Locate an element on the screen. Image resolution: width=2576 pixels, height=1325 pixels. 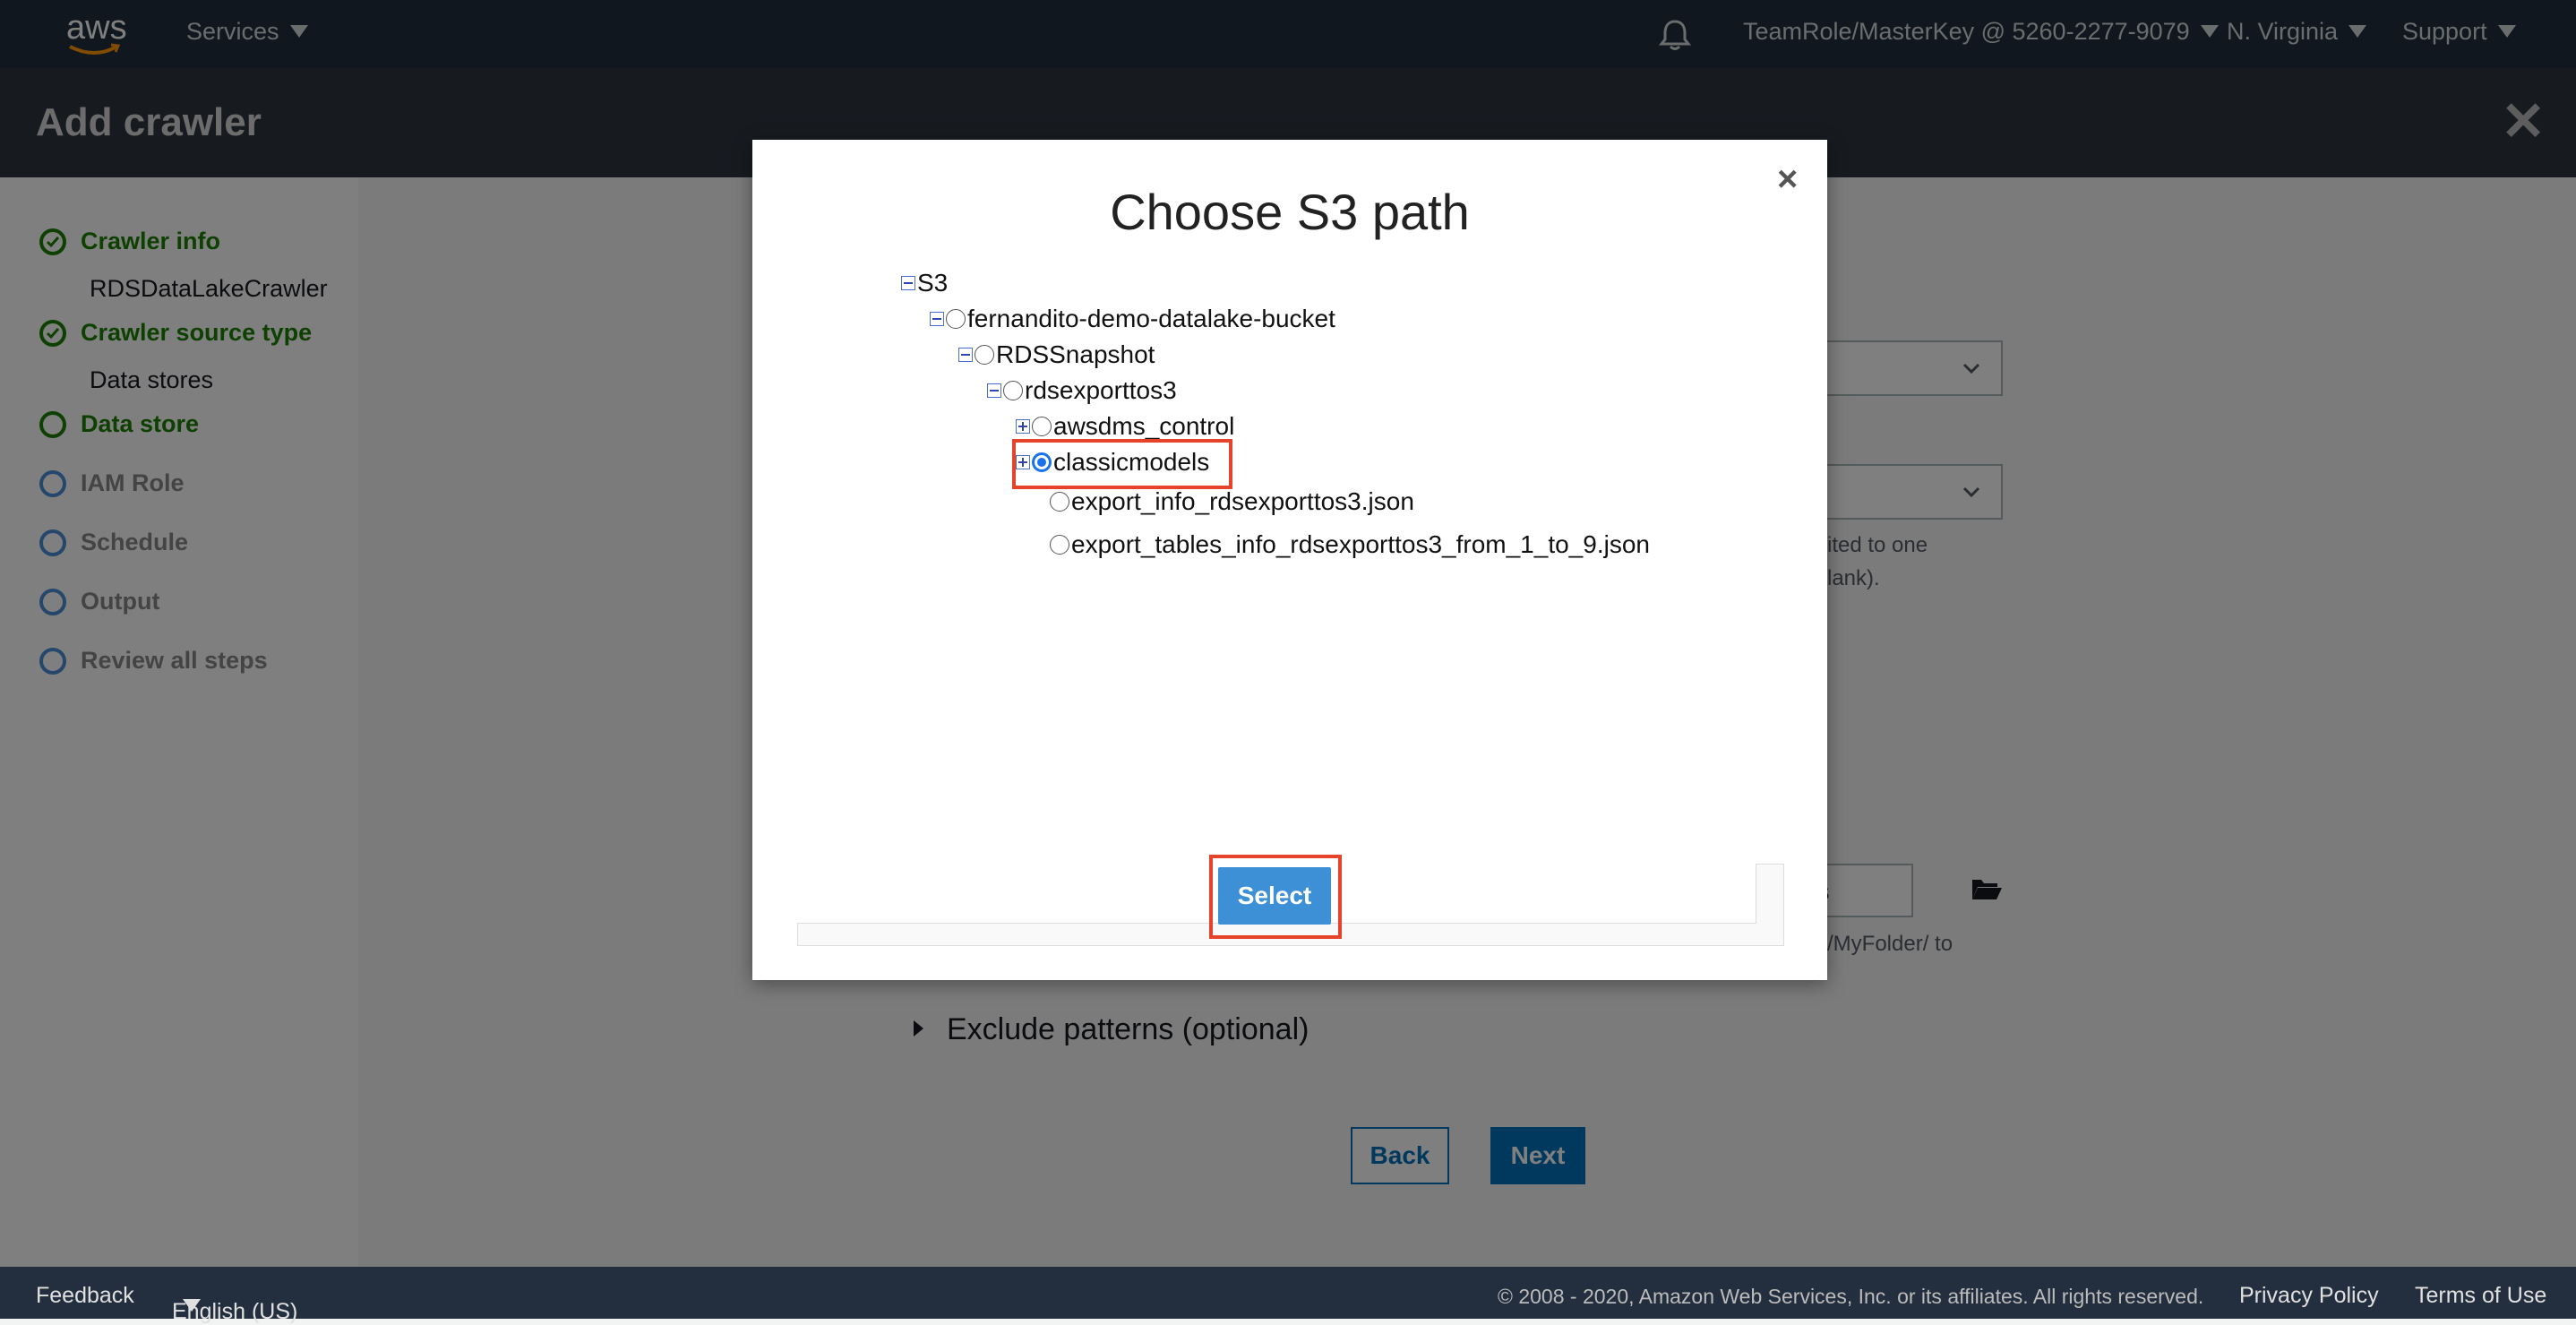
tree-node-export-info: export_info_rdsexporttos3.json is located at coordinates (1232, 501).